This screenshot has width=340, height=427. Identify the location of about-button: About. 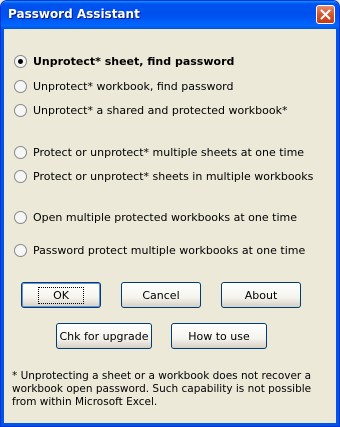
(261, 295).